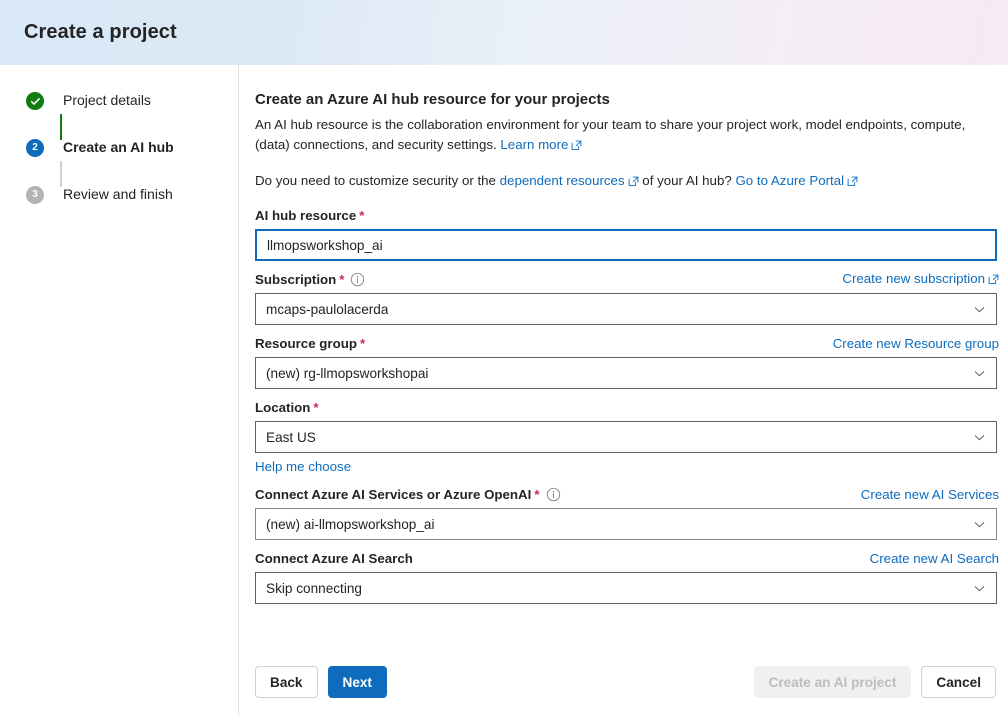 The height and width of the screenshot is (715, 1008). I want to click on label-text: Subscription, so click(296, 279).